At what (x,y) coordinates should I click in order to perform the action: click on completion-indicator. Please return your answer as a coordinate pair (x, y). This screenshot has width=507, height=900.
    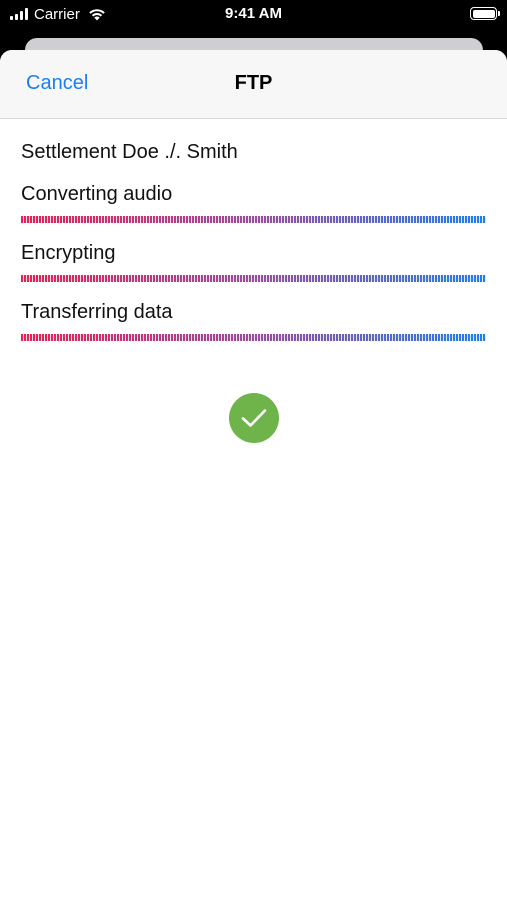
    Looking at the image, I should click on (253, 418).